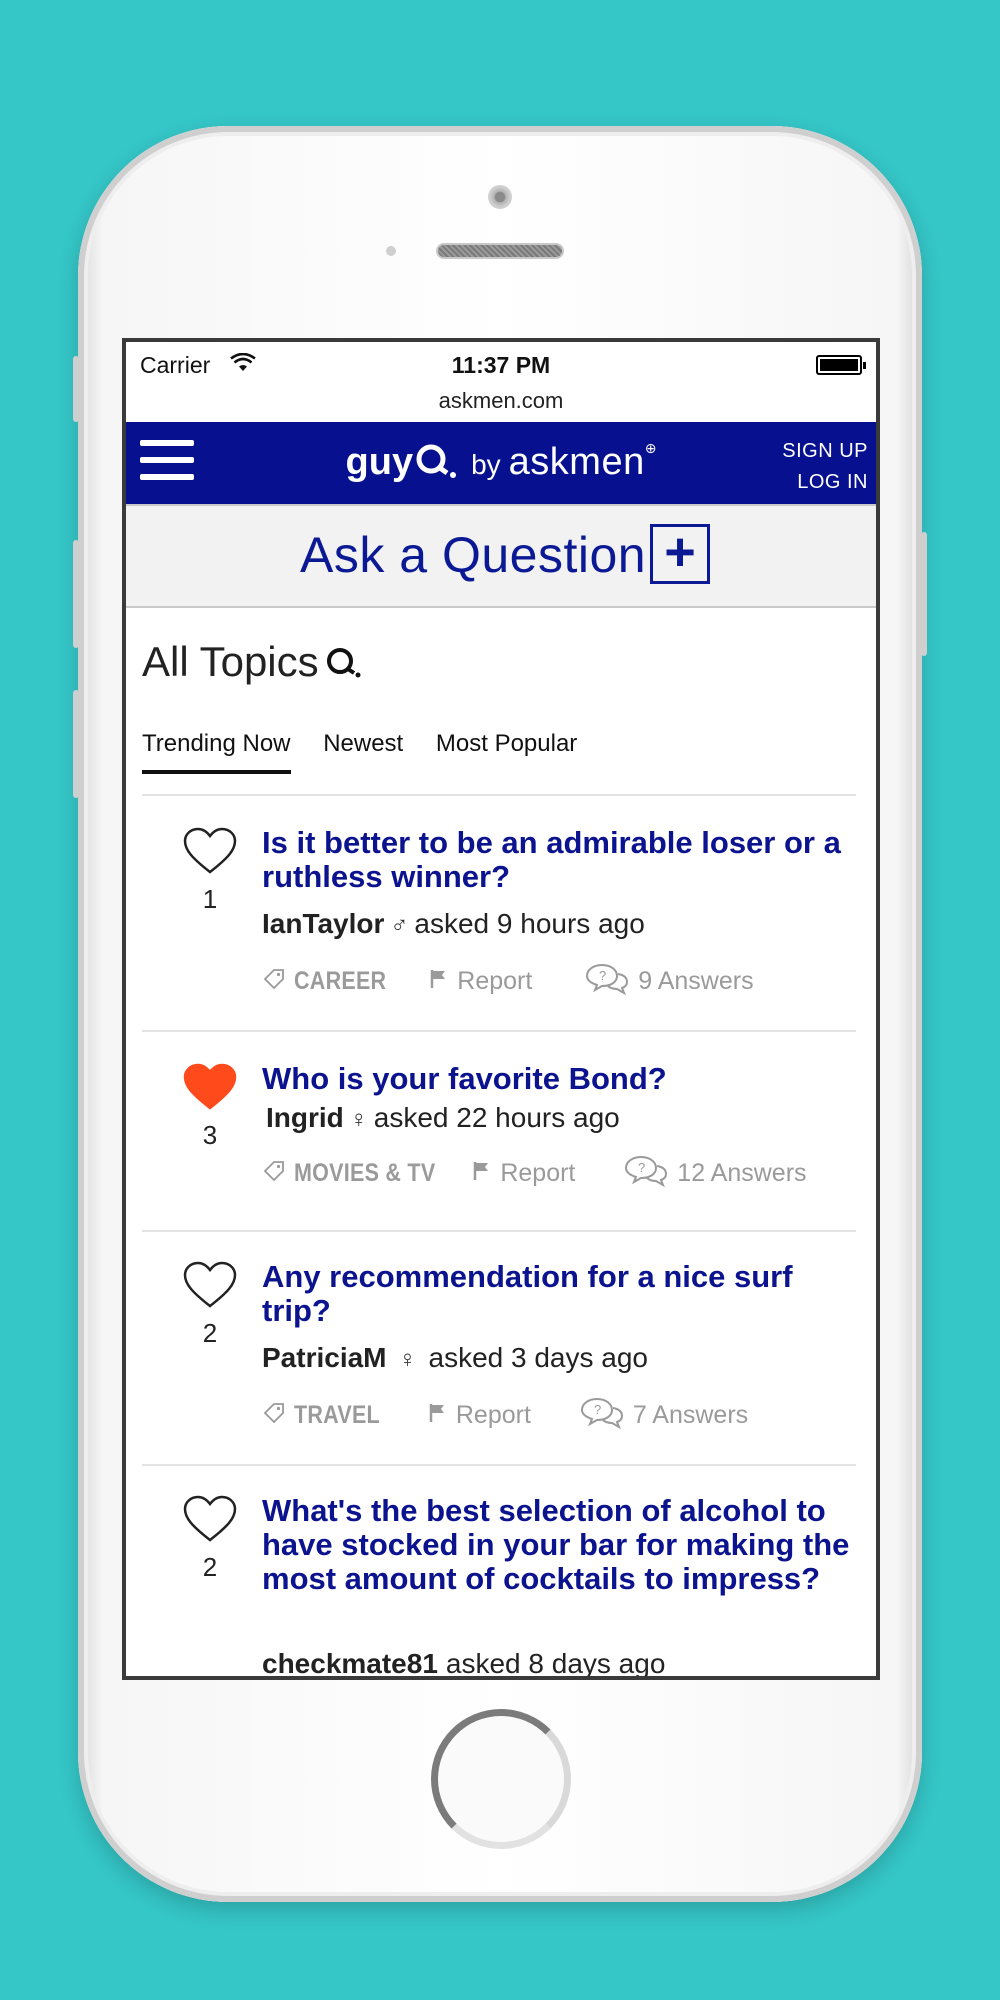  Describe the element at coordinates (695, 981) in the screenshot. I see `answers-count: 9 Answers` at that location.